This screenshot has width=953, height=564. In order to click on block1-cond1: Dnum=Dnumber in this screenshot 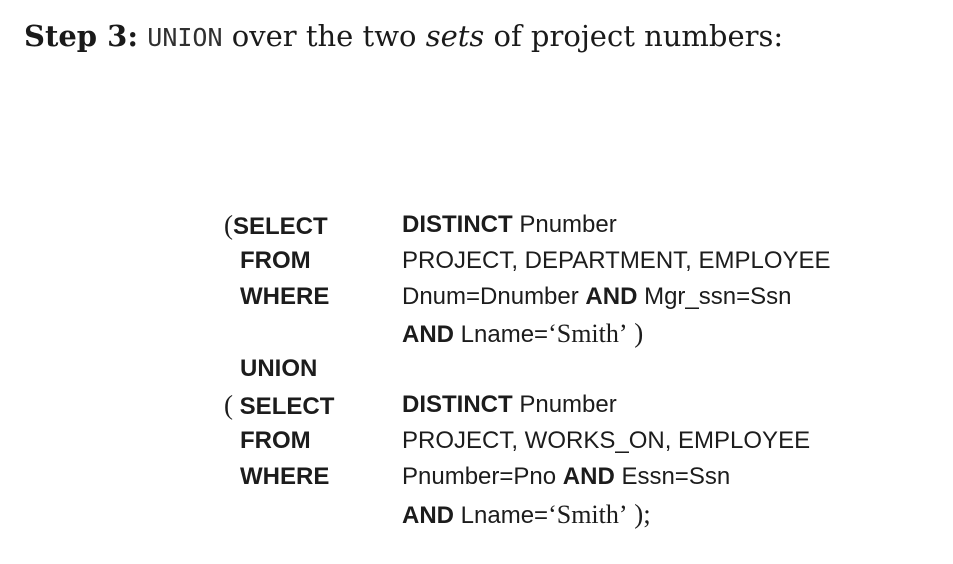, I will do `click(490, 296)`.